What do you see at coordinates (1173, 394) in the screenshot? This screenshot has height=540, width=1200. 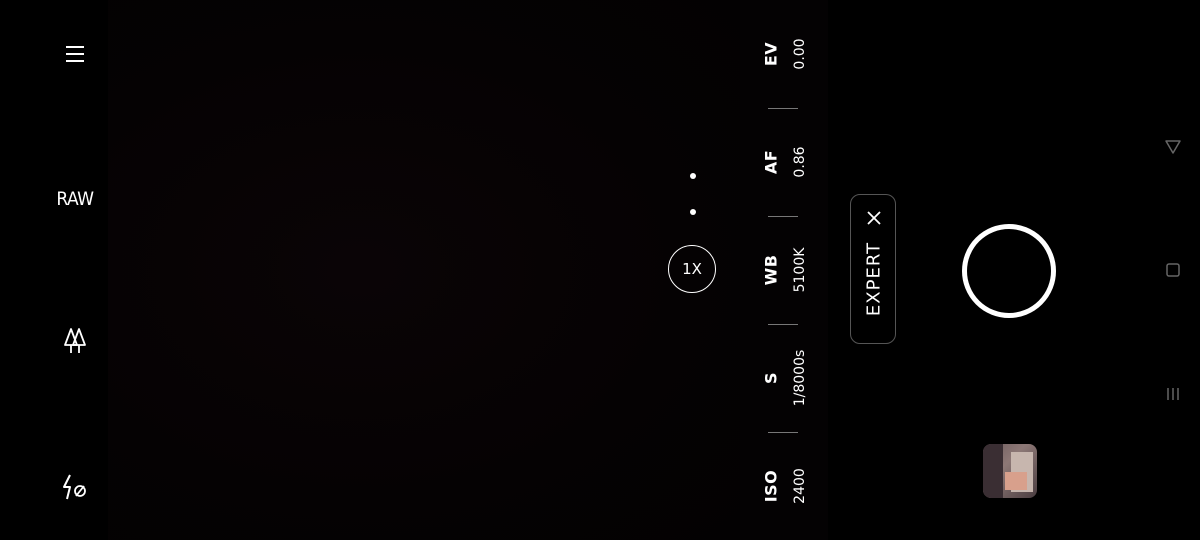 I see `recents-lines-icon` at bounding box center [1173, 394].